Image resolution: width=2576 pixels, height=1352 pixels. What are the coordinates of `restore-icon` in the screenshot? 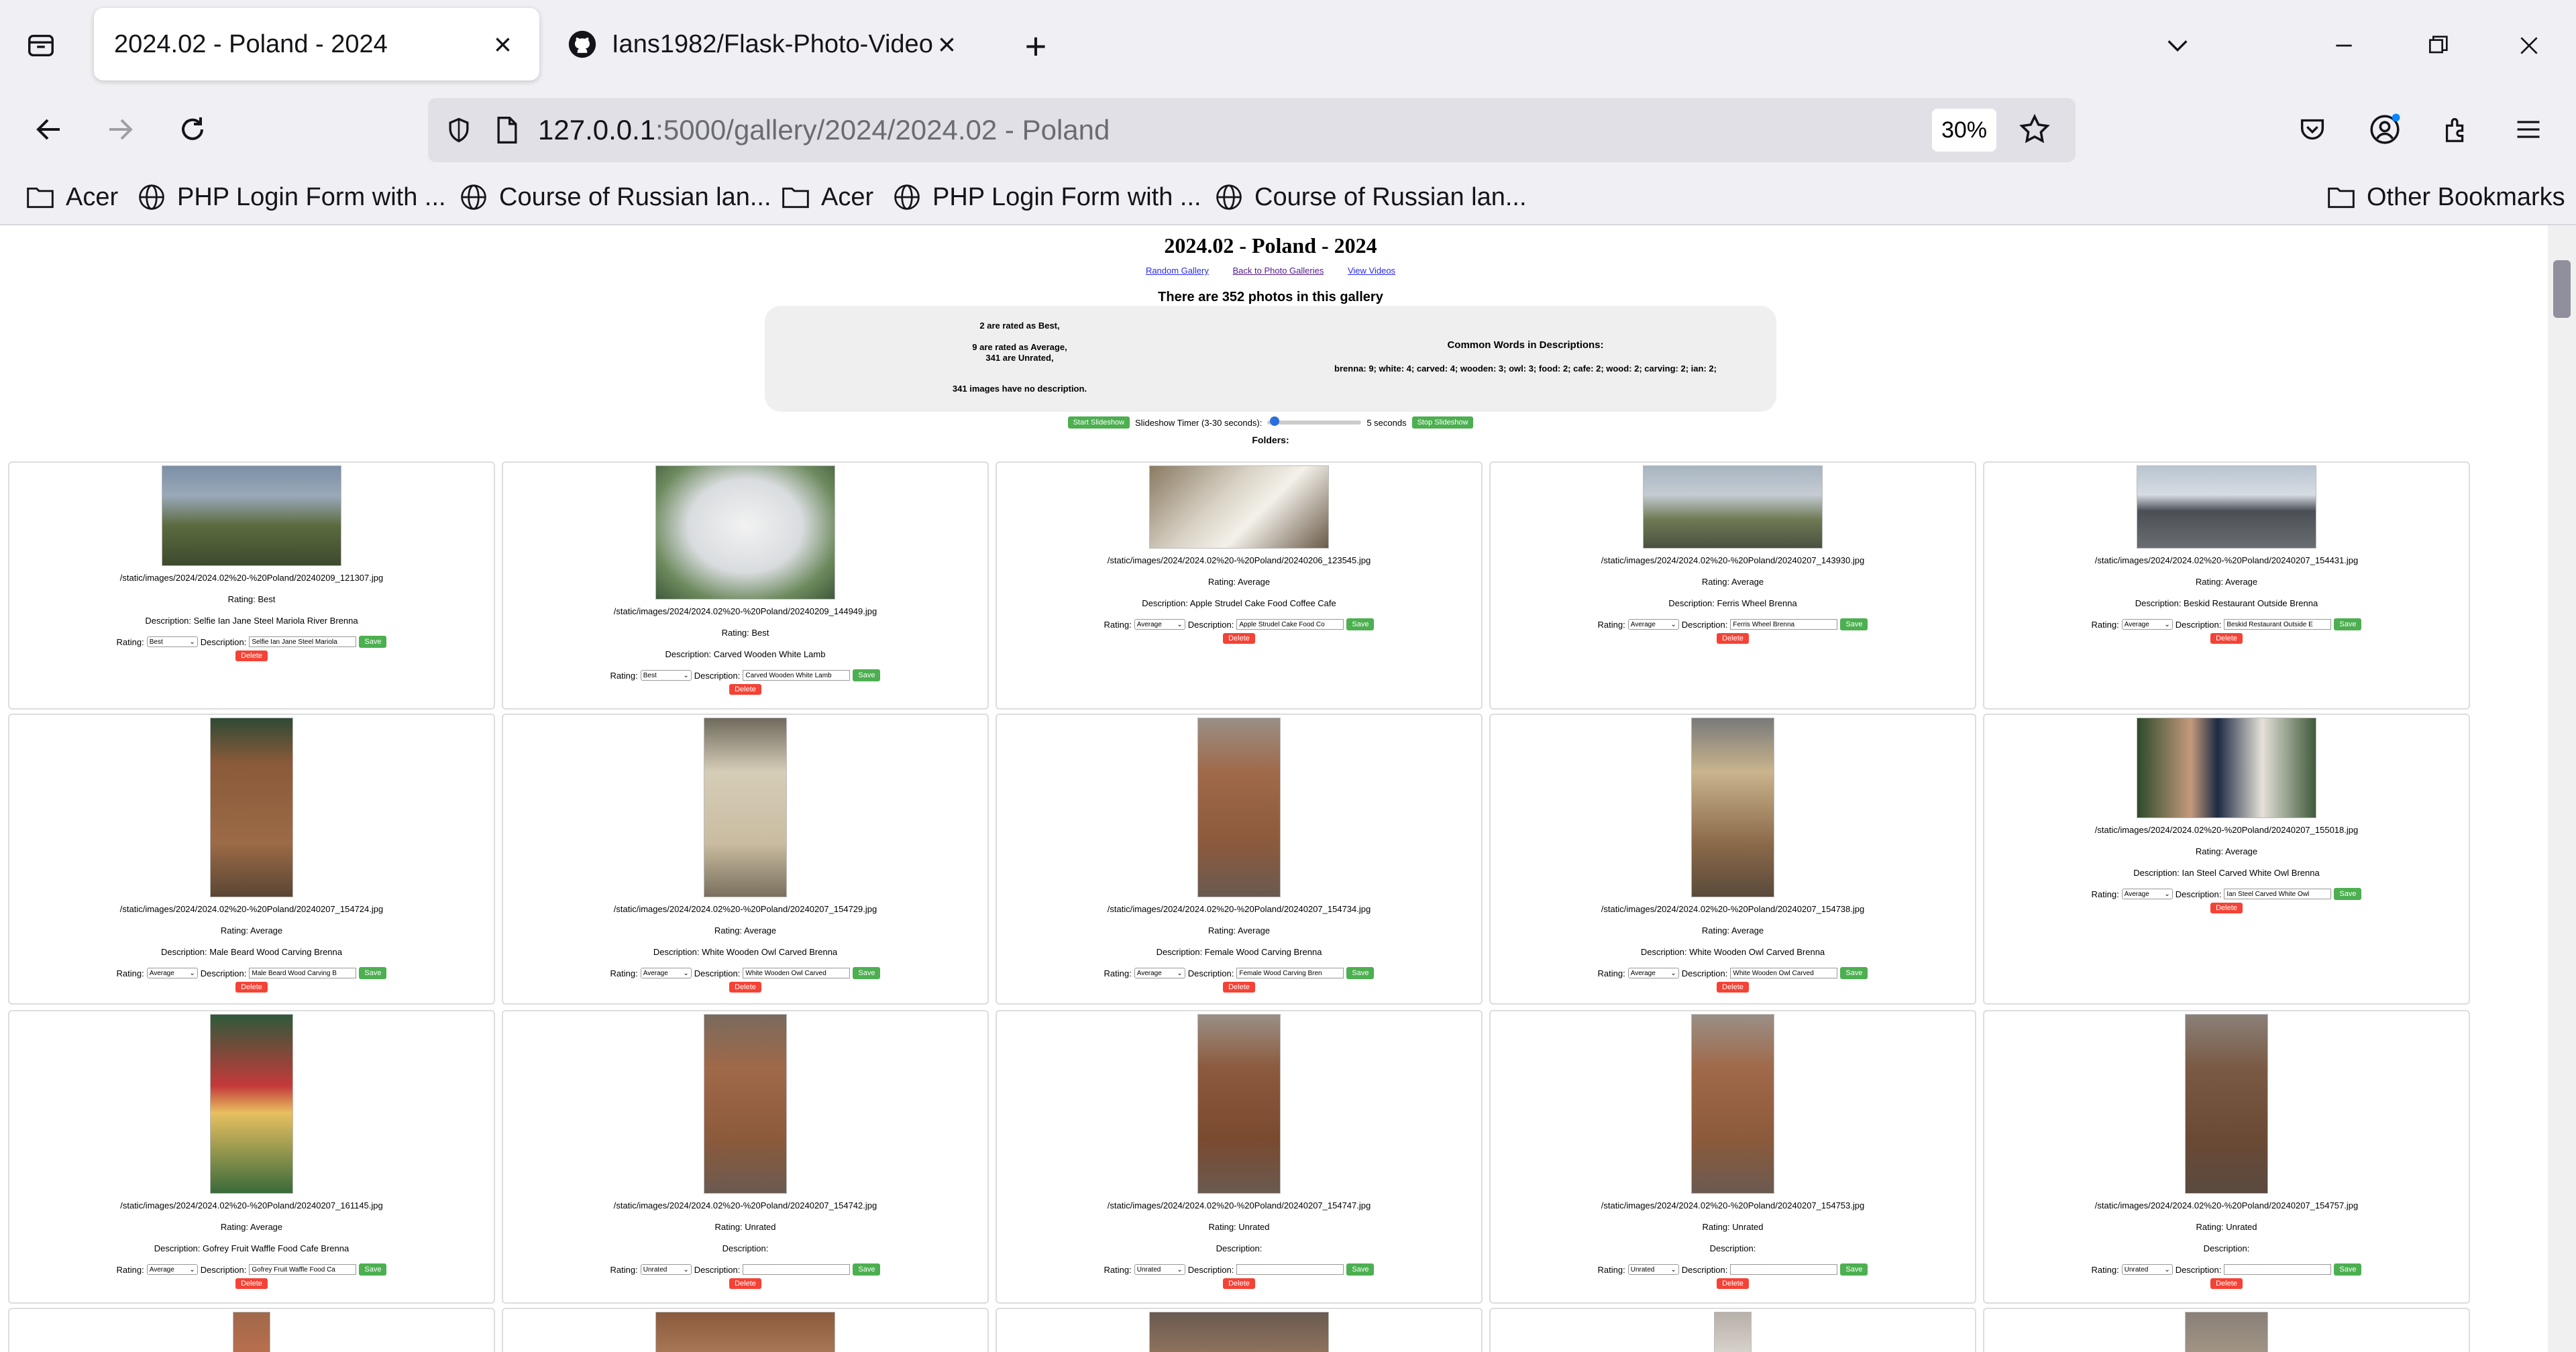 It's located at (2438, 45).